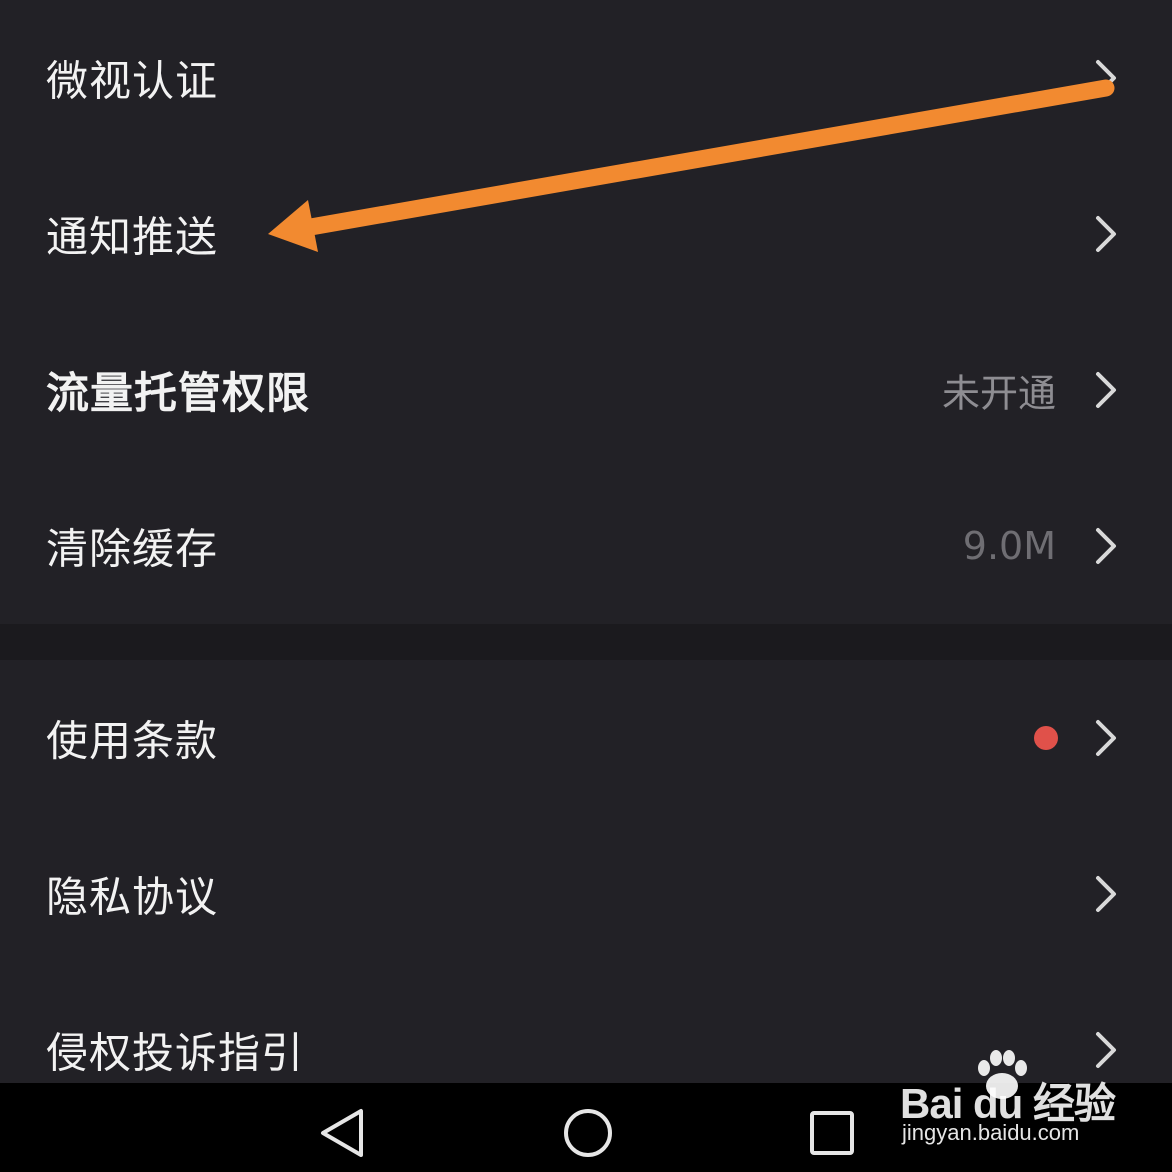 This screenshot has height=1172, width=1172. I want to click on setting-label: 侵权投诉指引, so click(175, 1053).